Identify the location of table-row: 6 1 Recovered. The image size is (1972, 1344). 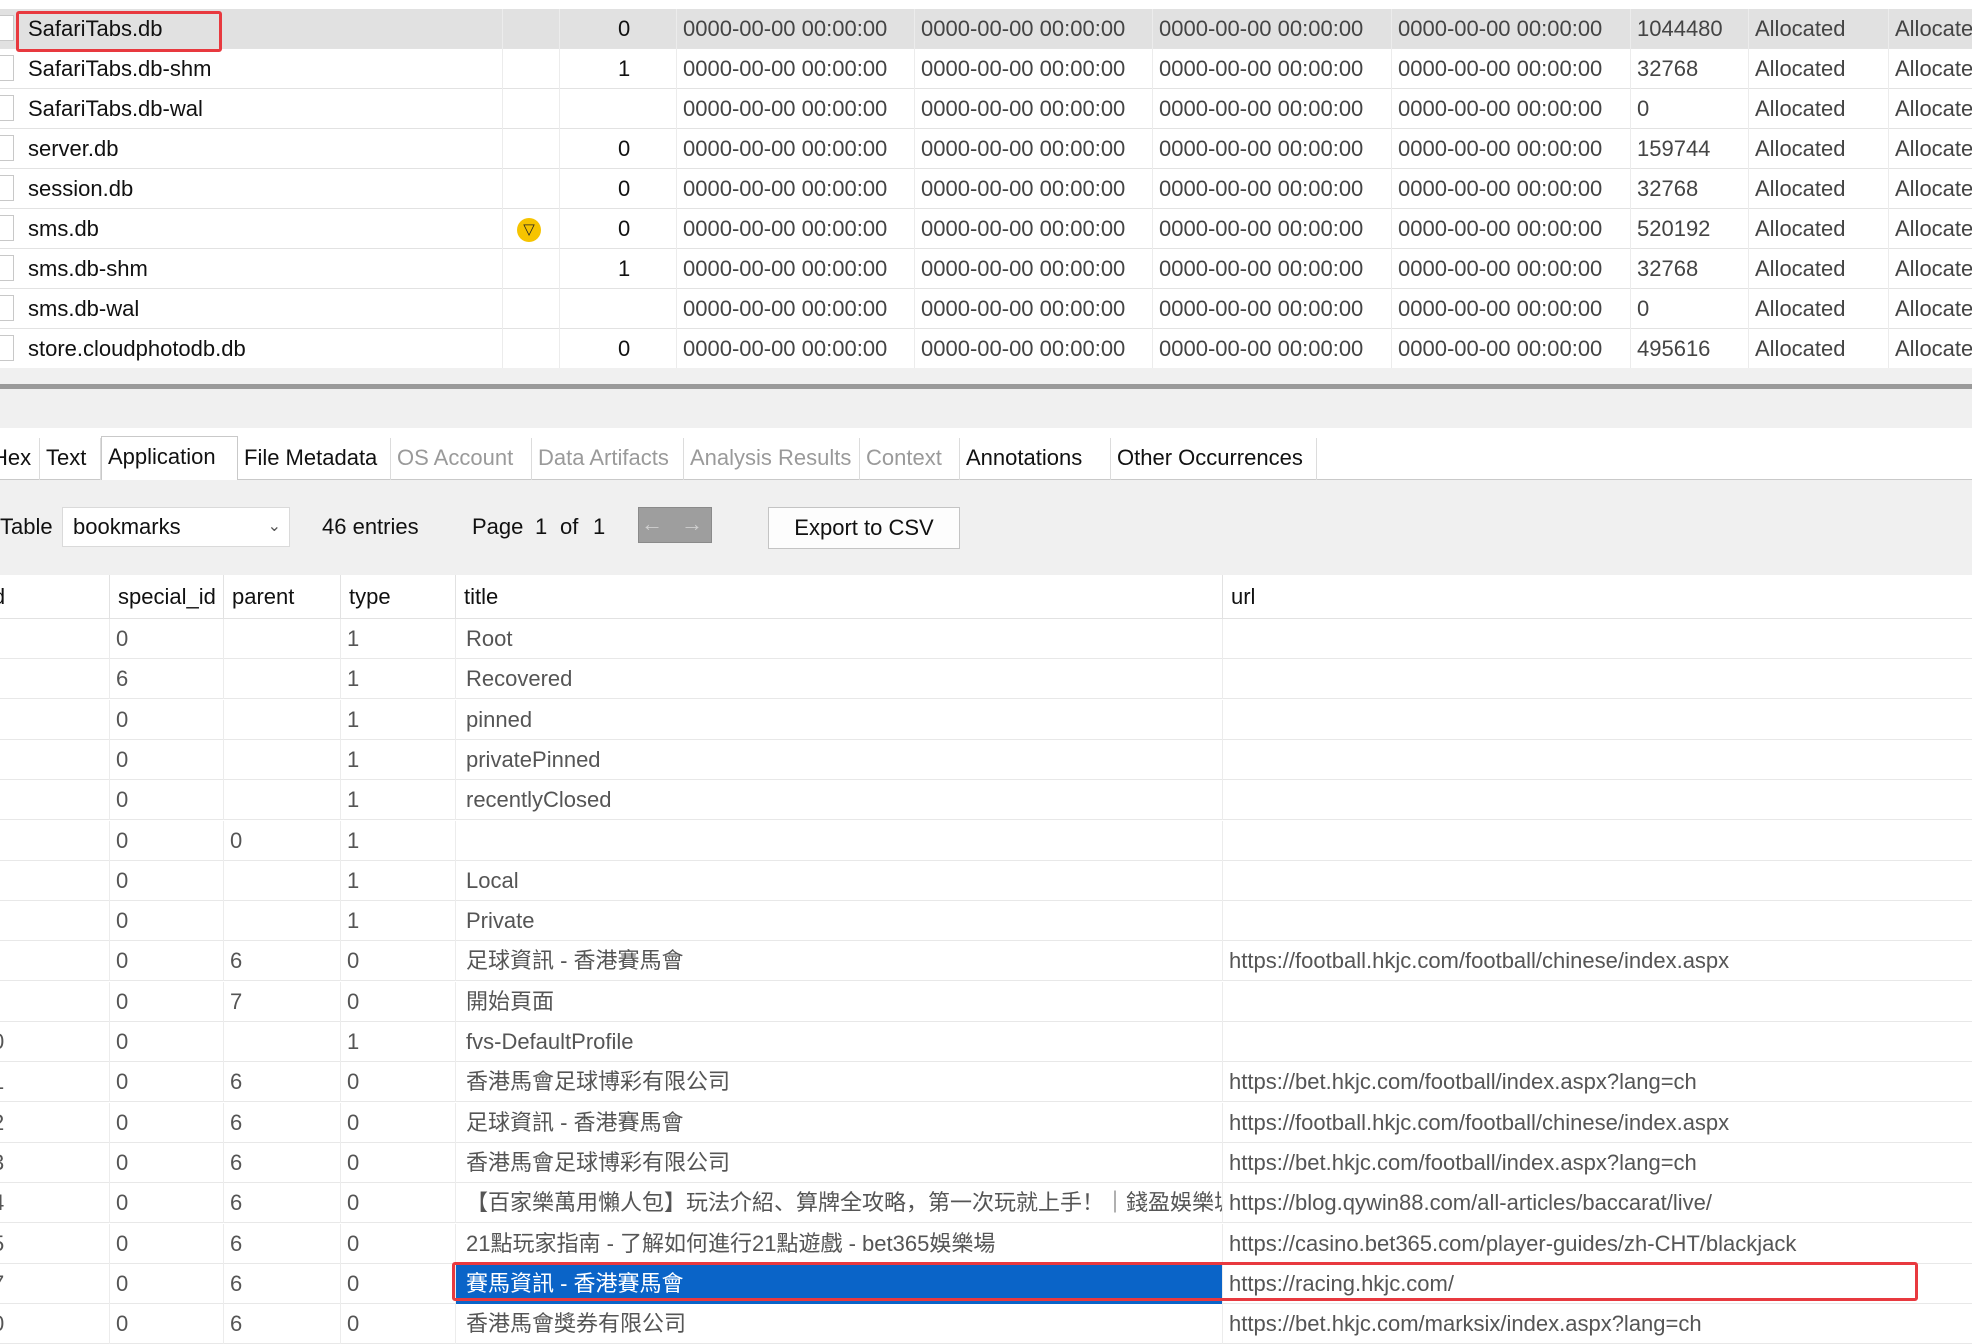
(986, 679).